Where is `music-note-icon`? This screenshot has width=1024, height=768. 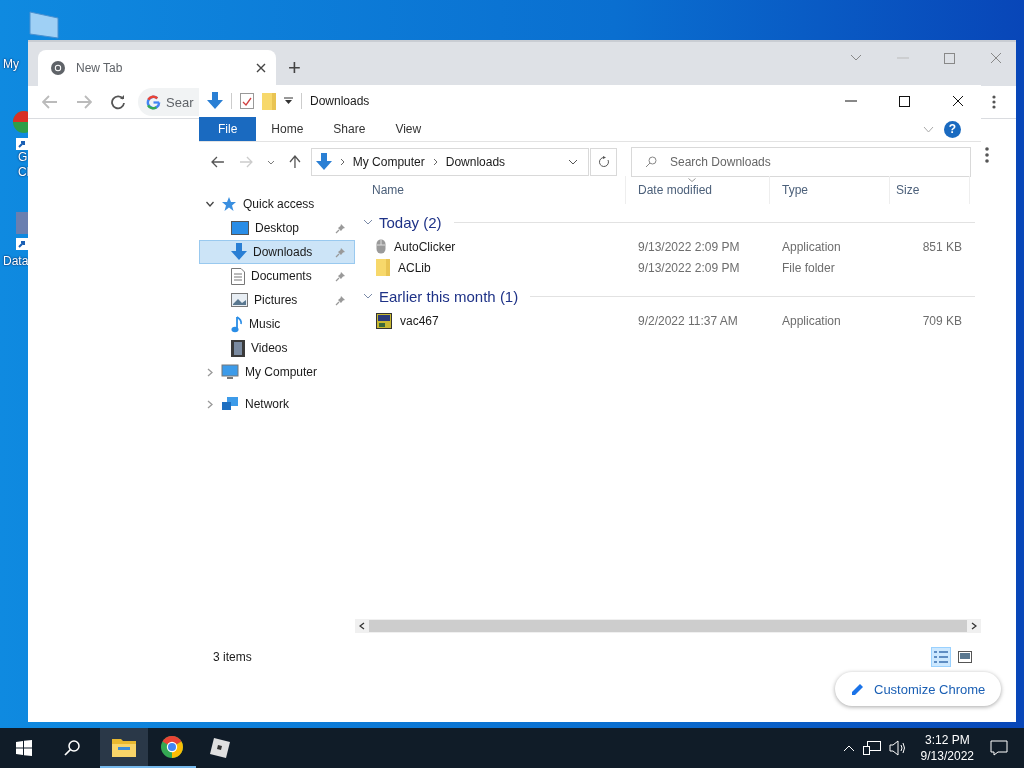 music-note-icon is located at coordinates (237, 324).